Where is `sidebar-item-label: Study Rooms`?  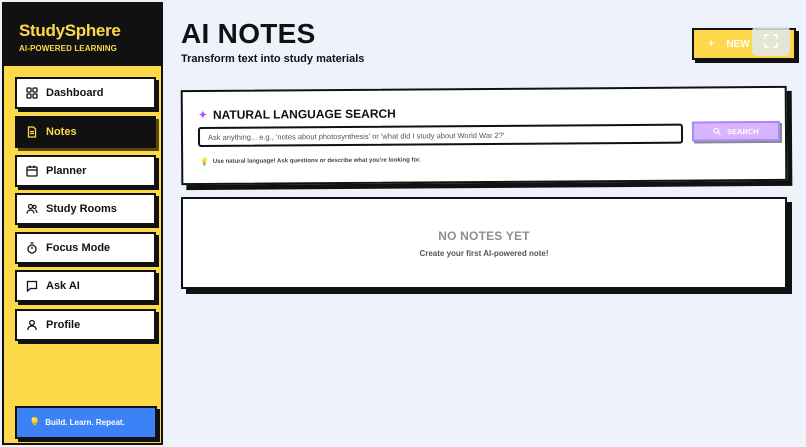
sidebar-item-label: Study Rooms is located at coordinates (81, 209).